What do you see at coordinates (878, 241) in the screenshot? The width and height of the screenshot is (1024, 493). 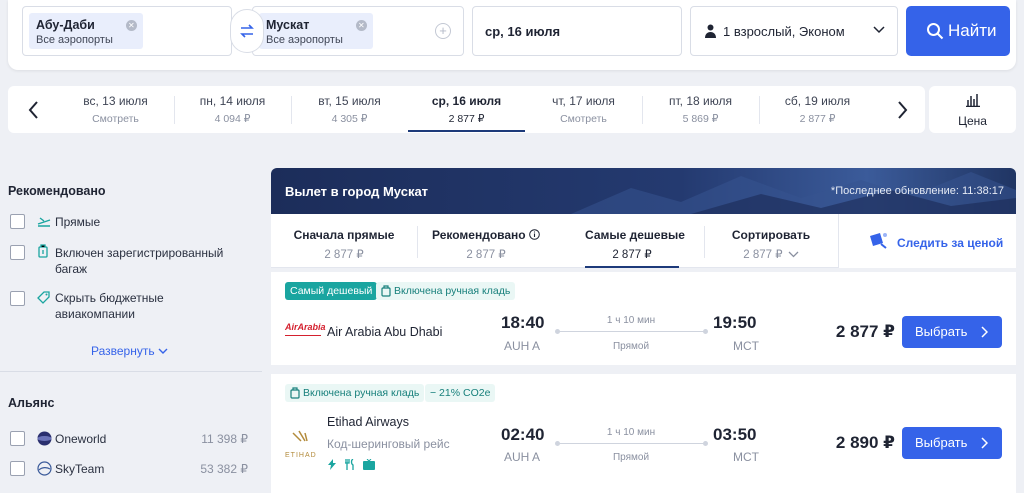 I see `bell-icon` at bounding box center [878, 241].